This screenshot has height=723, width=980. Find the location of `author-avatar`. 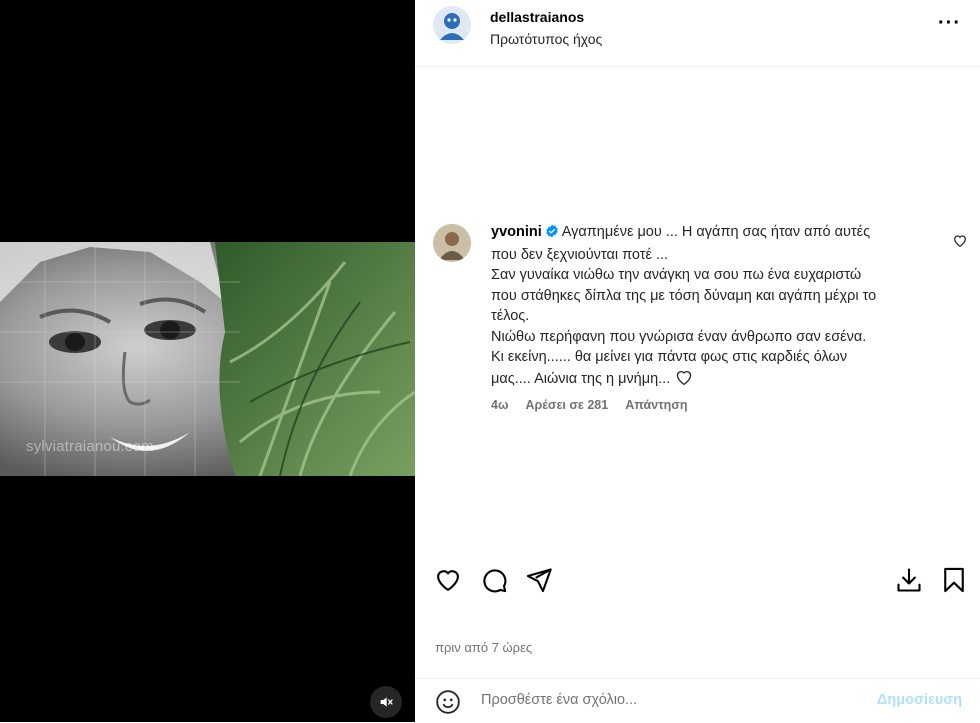

author-avatar is located at coordinates (452, 25).